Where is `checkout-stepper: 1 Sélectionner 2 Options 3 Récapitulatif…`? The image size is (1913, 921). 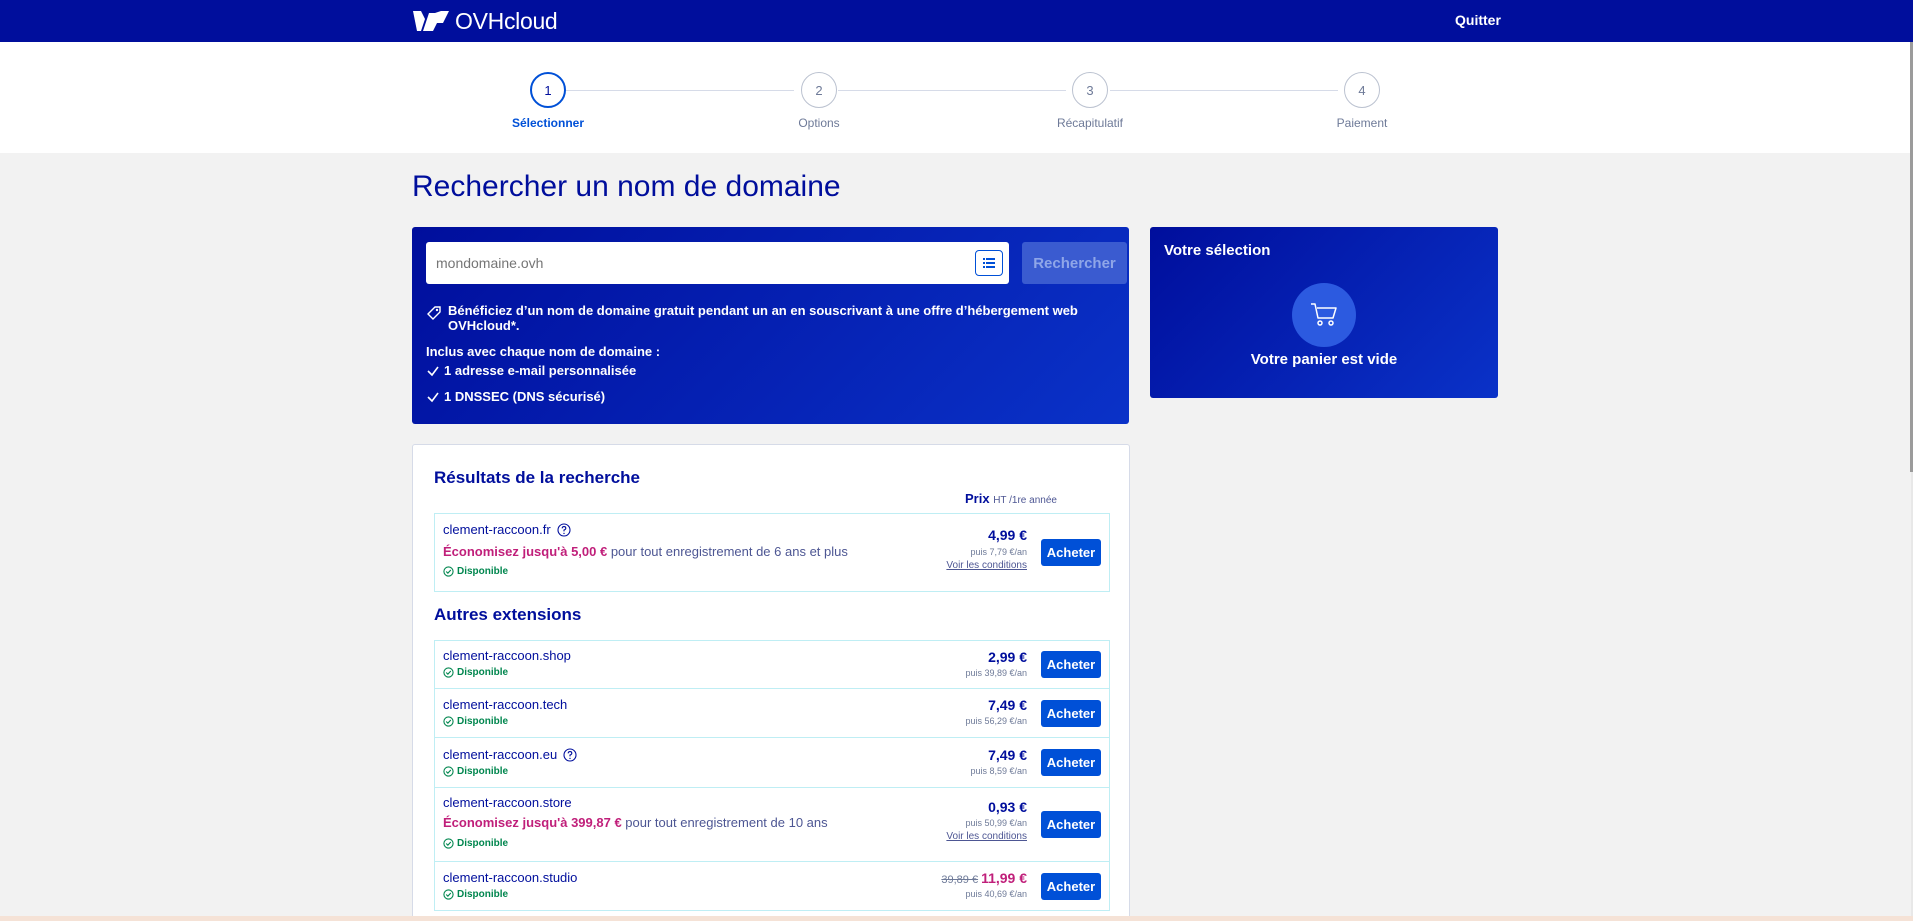
checkout-stepper: 1 Sélectionner 2 Options 3 Récapitulatif… is located at coordinates (955, 97).